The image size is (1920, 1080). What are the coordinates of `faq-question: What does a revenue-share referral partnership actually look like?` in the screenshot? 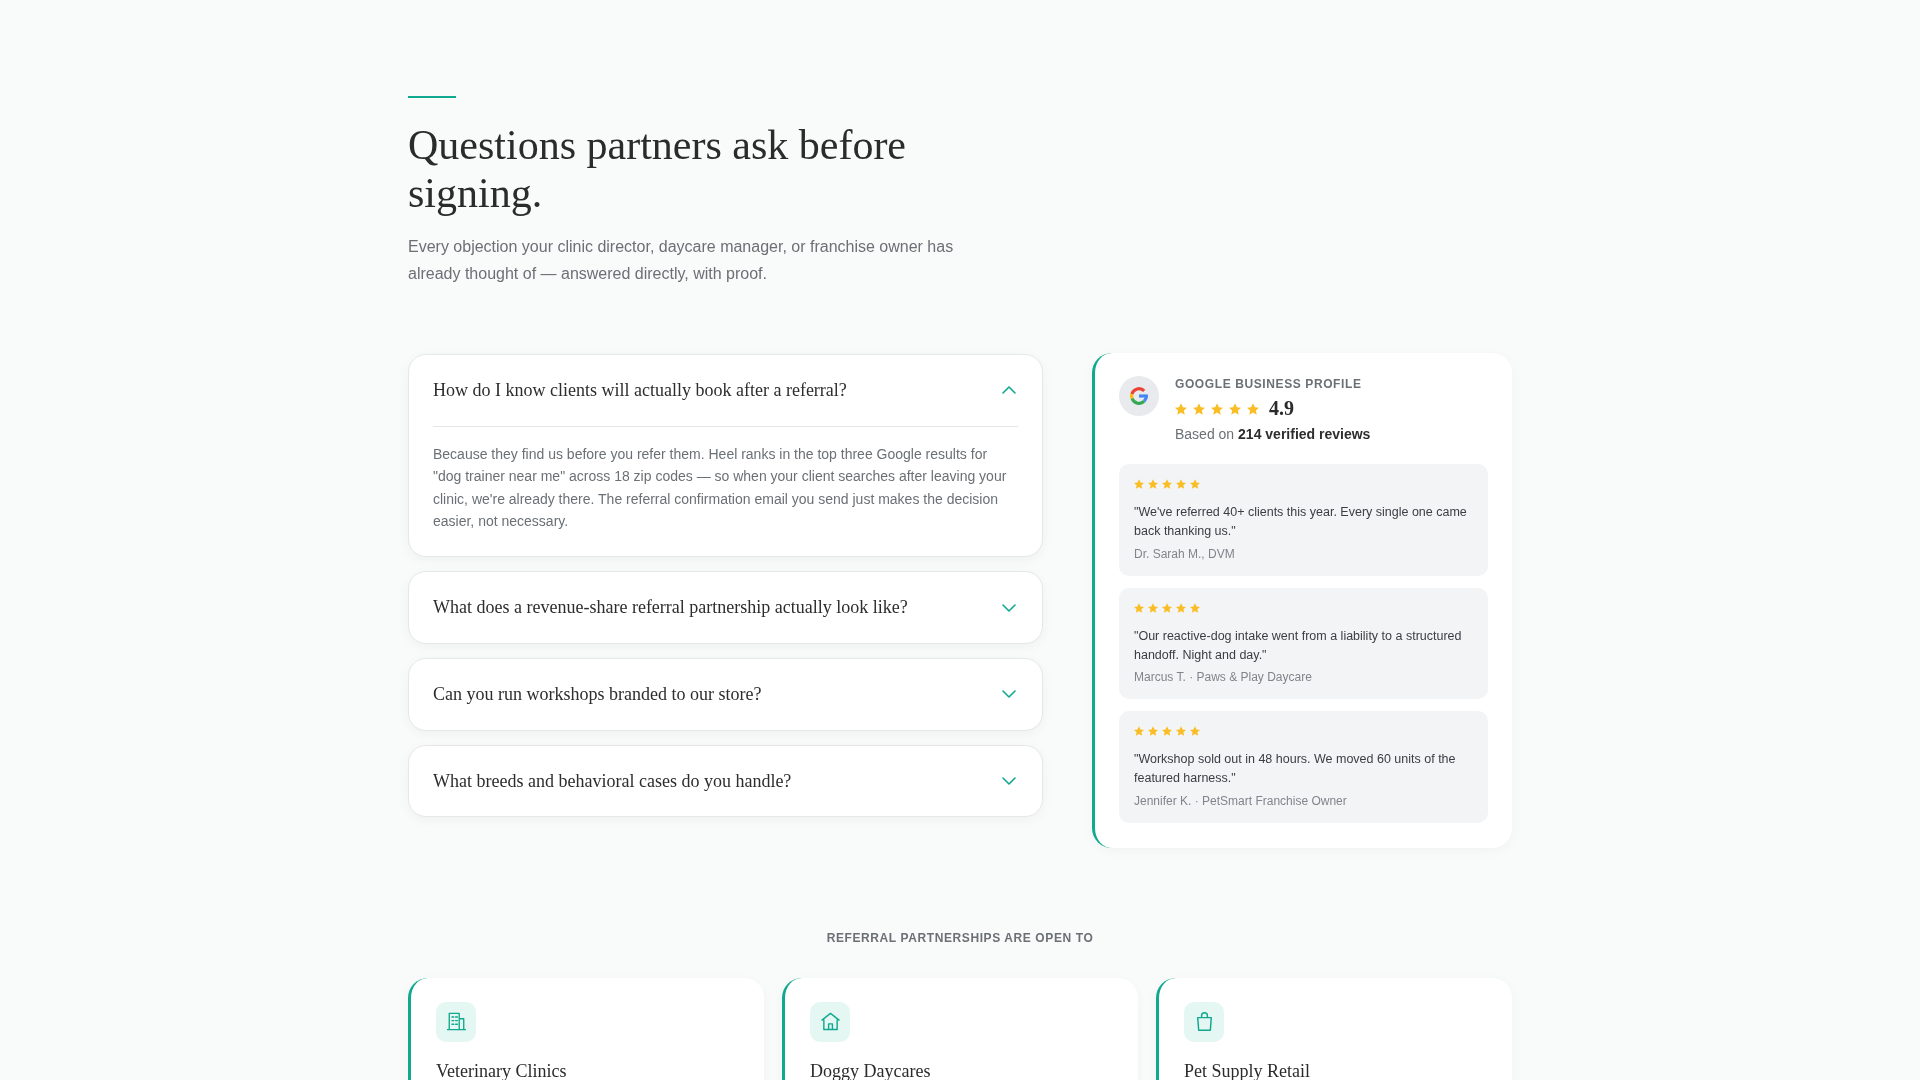 It's located at (725, 608).